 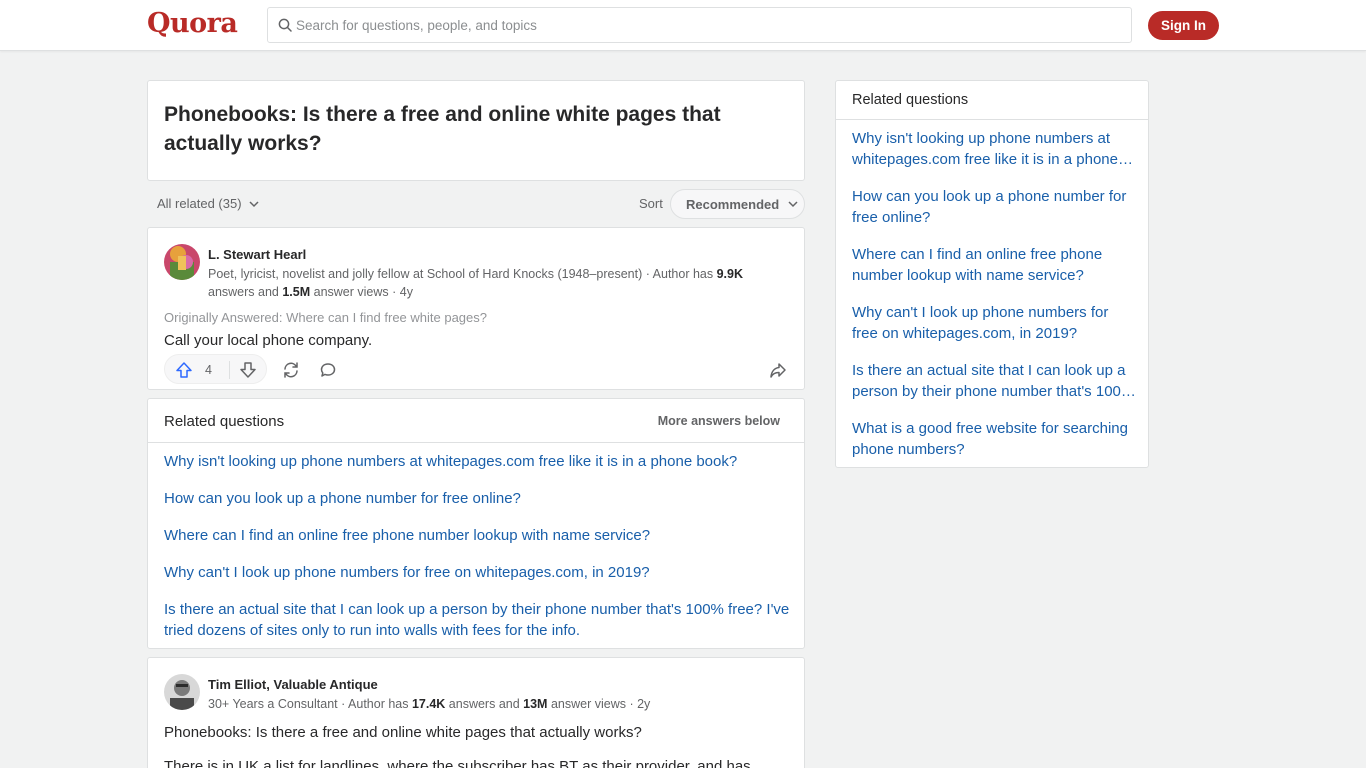 What do you see at coordinates (199, 203) in the screenshot?
I see `all-related-label: All related (35)` at bounding box center [199, 203].